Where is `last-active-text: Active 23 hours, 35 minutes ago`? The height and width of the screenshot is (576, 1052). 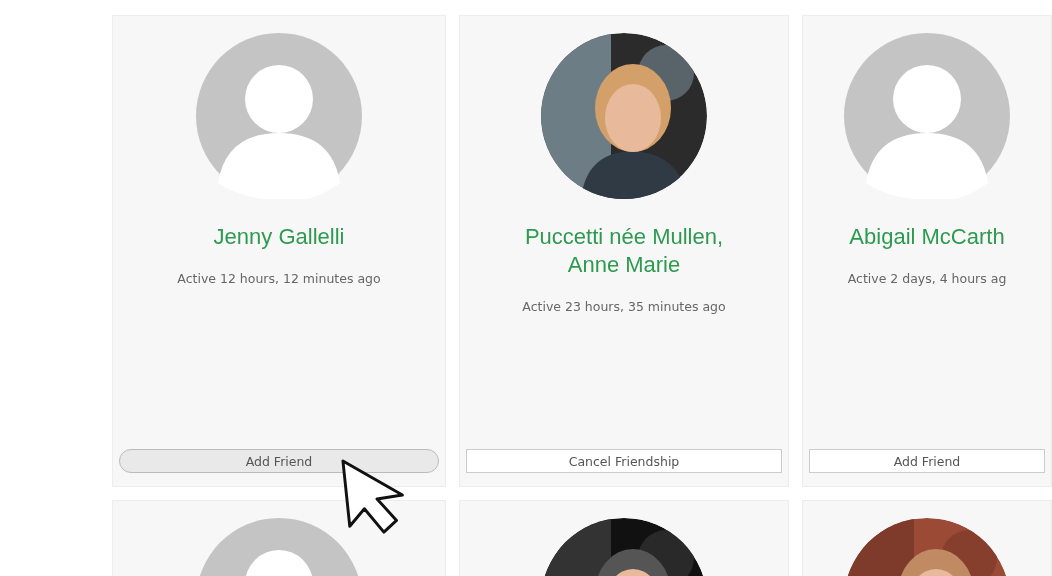
last-active-text: Active 23 hours, 35 minutes ago is located at coordinates (624, 306).